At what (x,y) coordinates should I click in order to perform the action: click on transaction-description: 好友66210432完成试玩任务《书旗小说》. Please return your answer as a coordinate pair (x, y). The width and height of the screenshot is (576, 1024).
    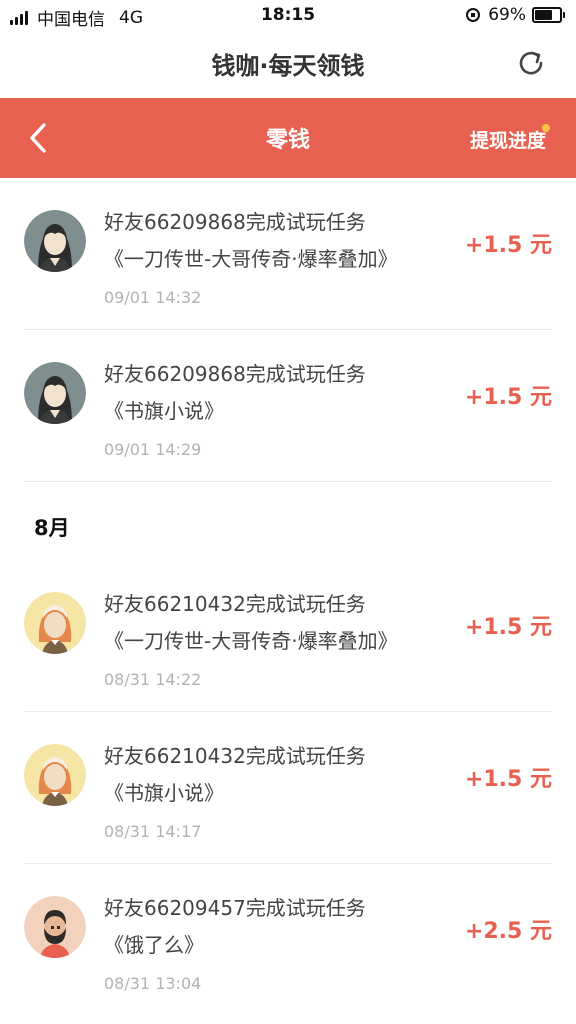
    Looking at the image, I should click on (235, 774).